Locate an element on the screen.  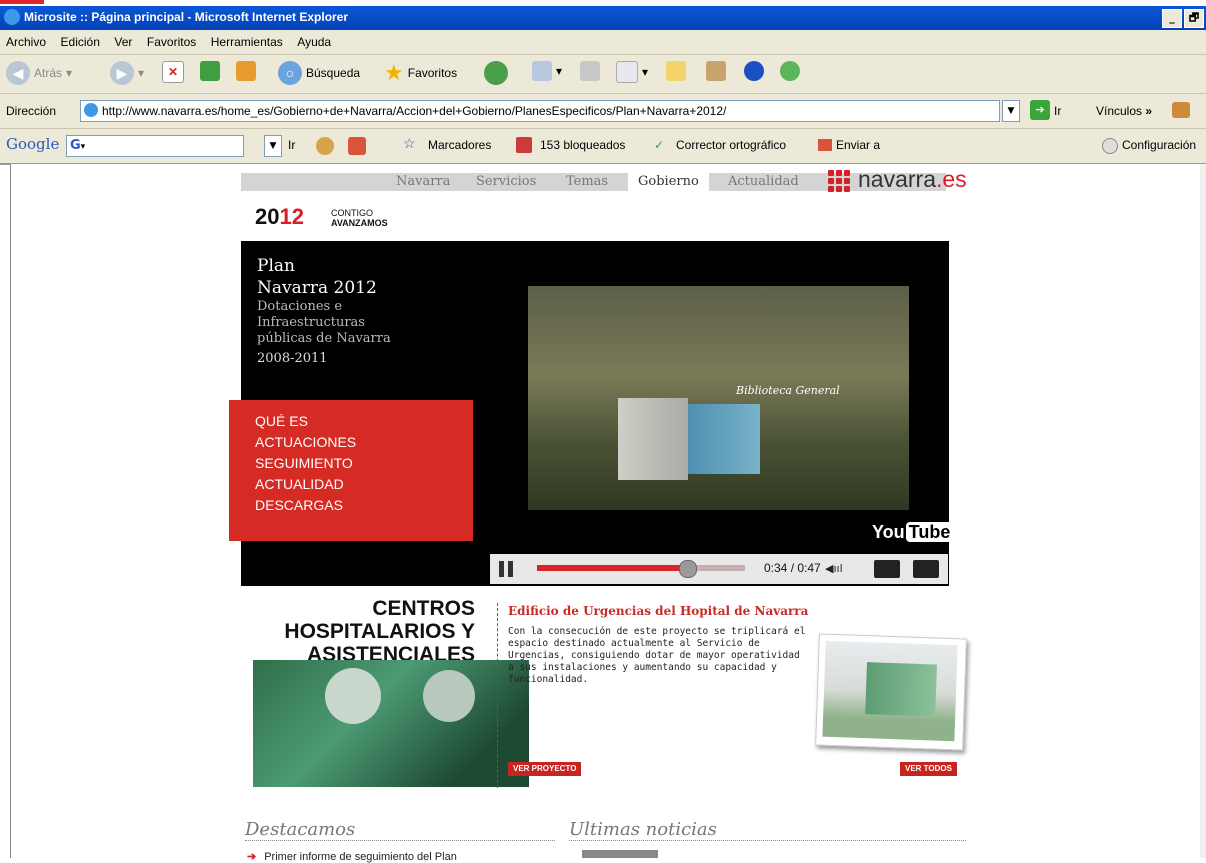
minimize-button: _ is located at coordinates (1172, 18).